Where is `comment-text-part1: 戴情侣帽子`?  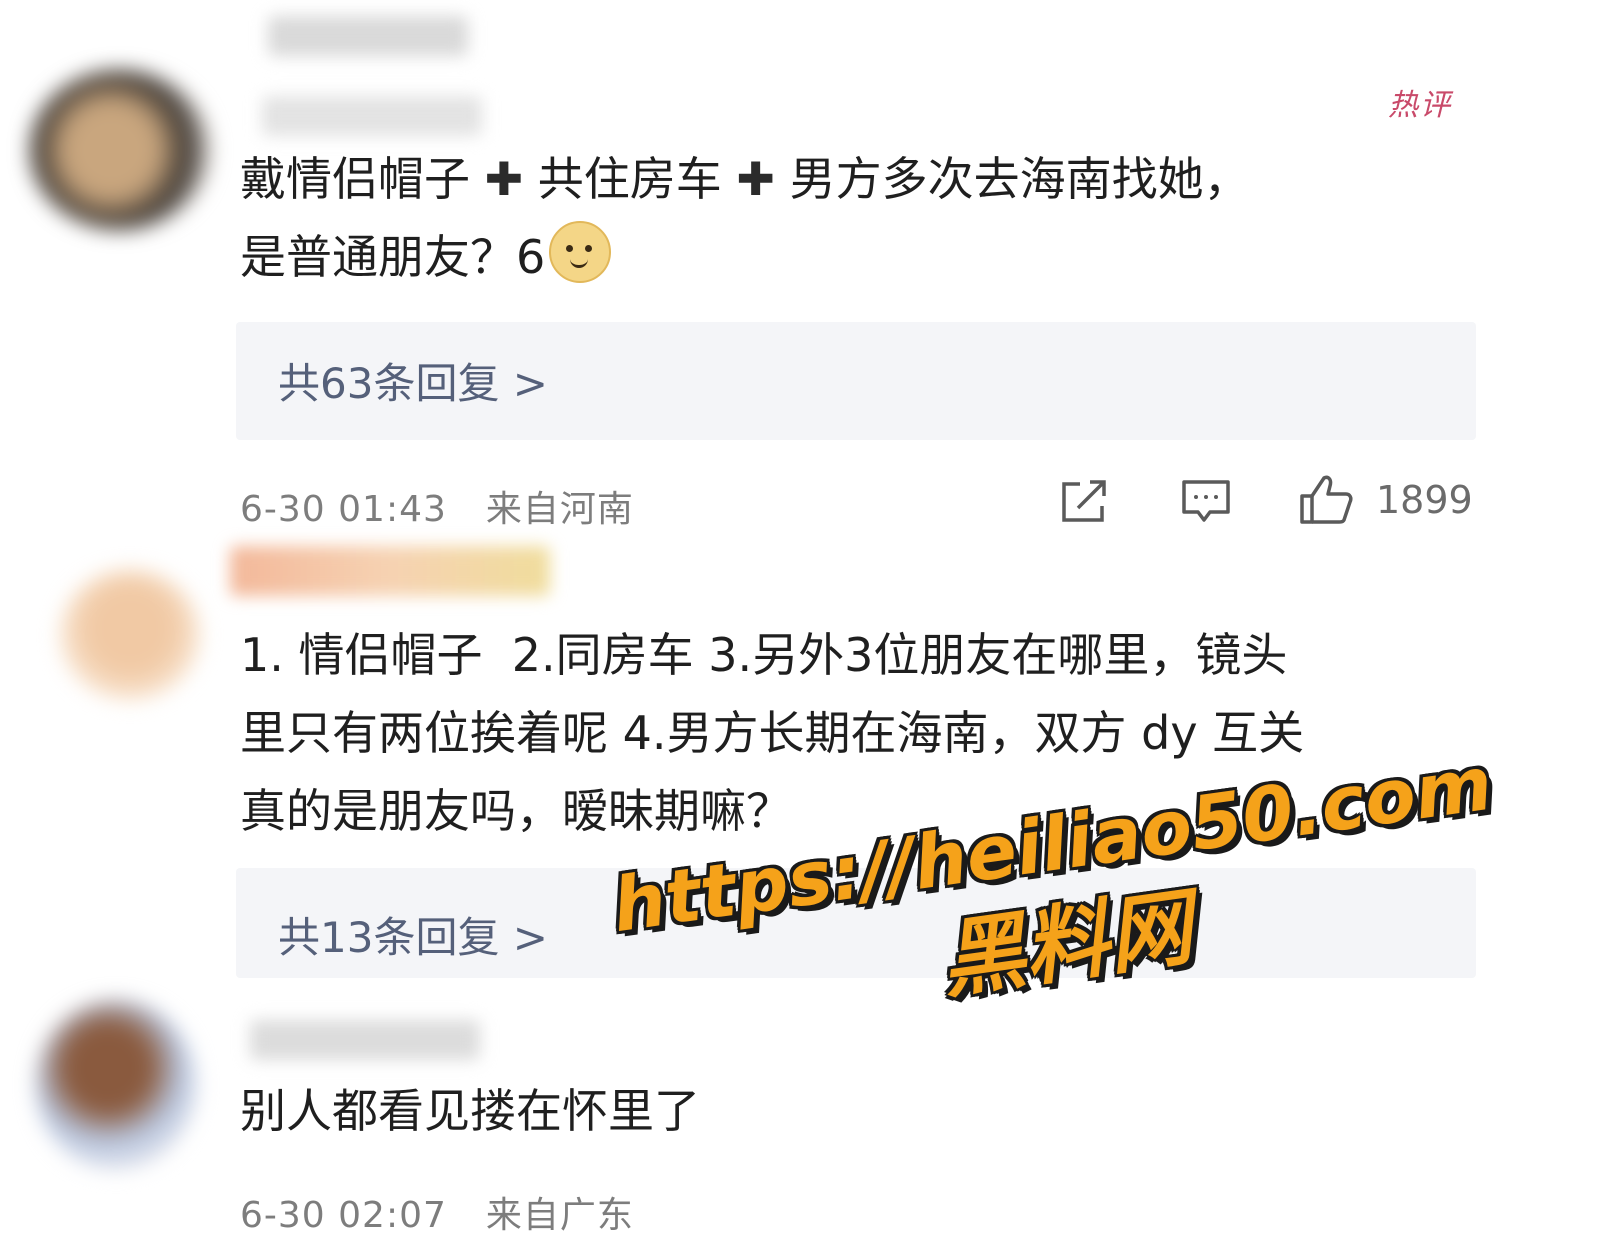
comment-text-part1: 戴情侣帽子 is located at coordinates (362, 179).